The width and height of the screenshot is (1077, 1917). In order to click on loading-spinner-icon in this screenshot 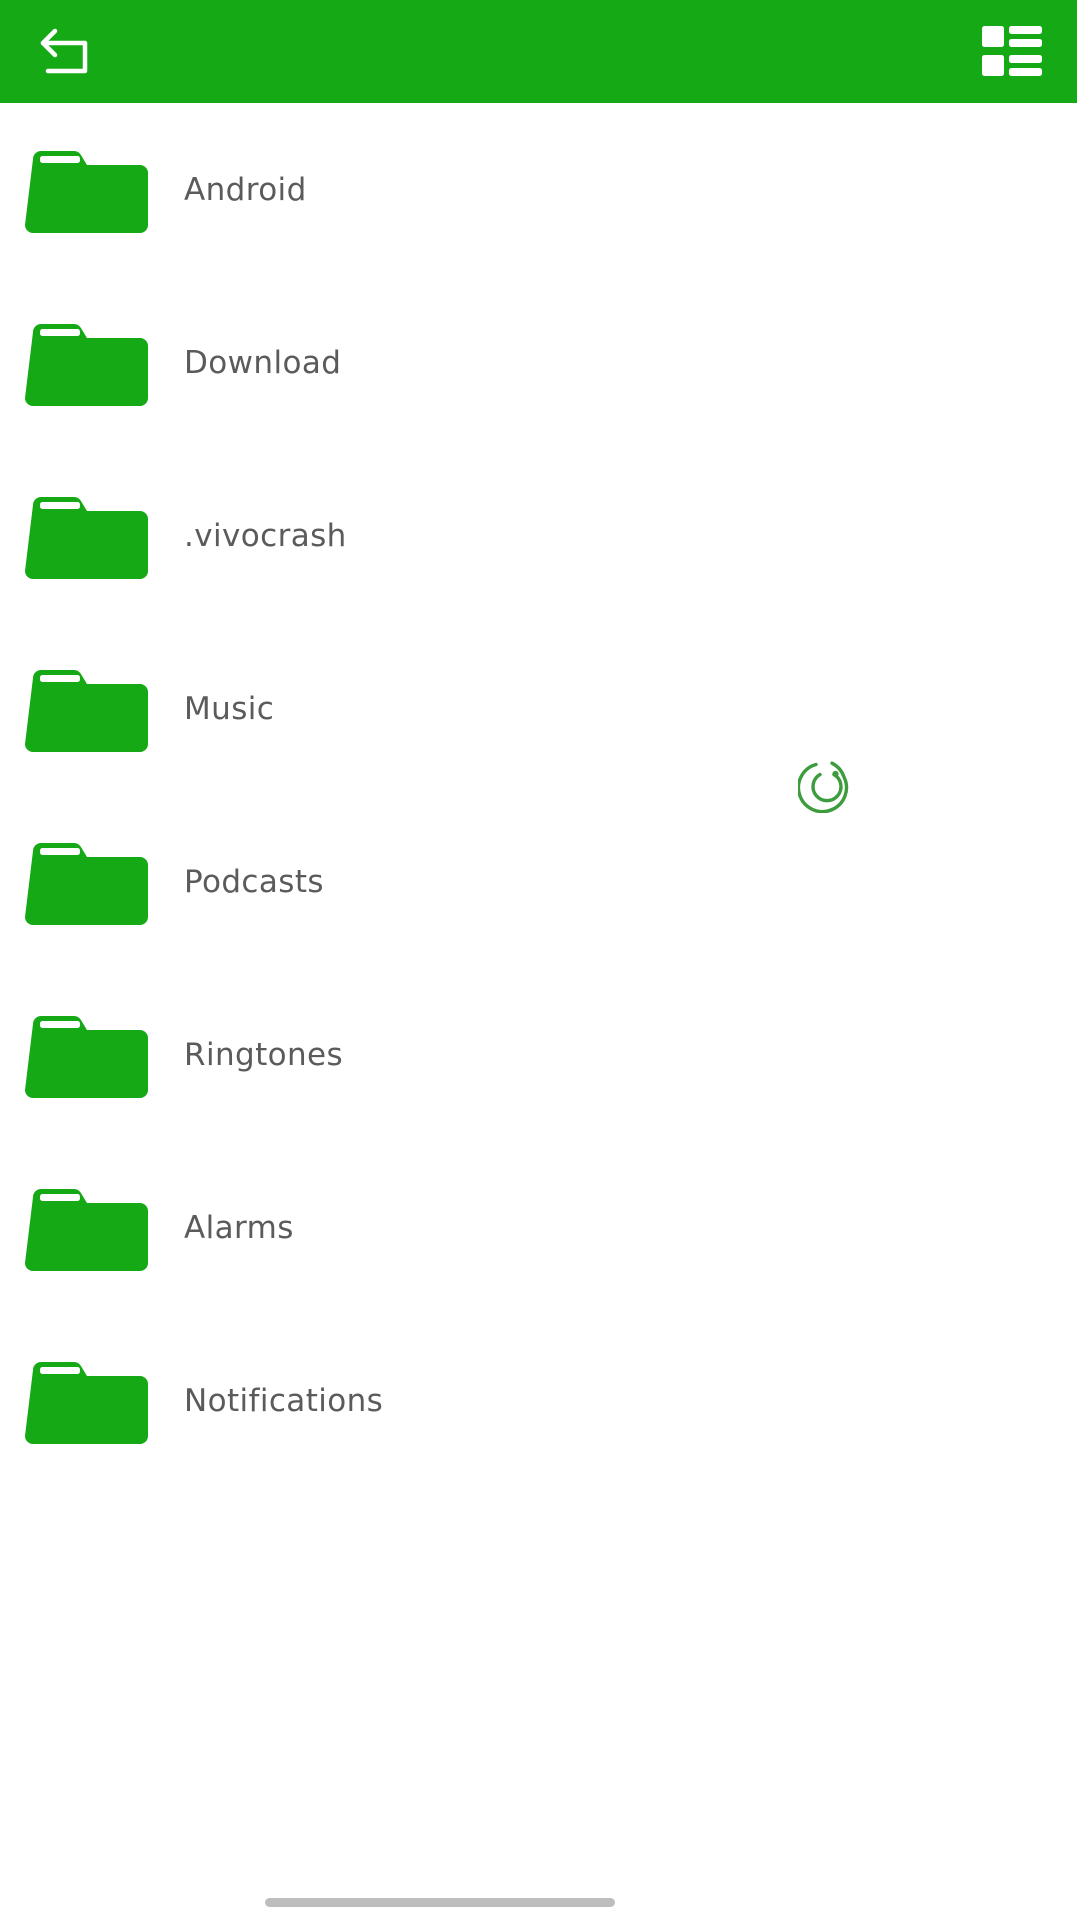, I will do `click(823, 787)`.